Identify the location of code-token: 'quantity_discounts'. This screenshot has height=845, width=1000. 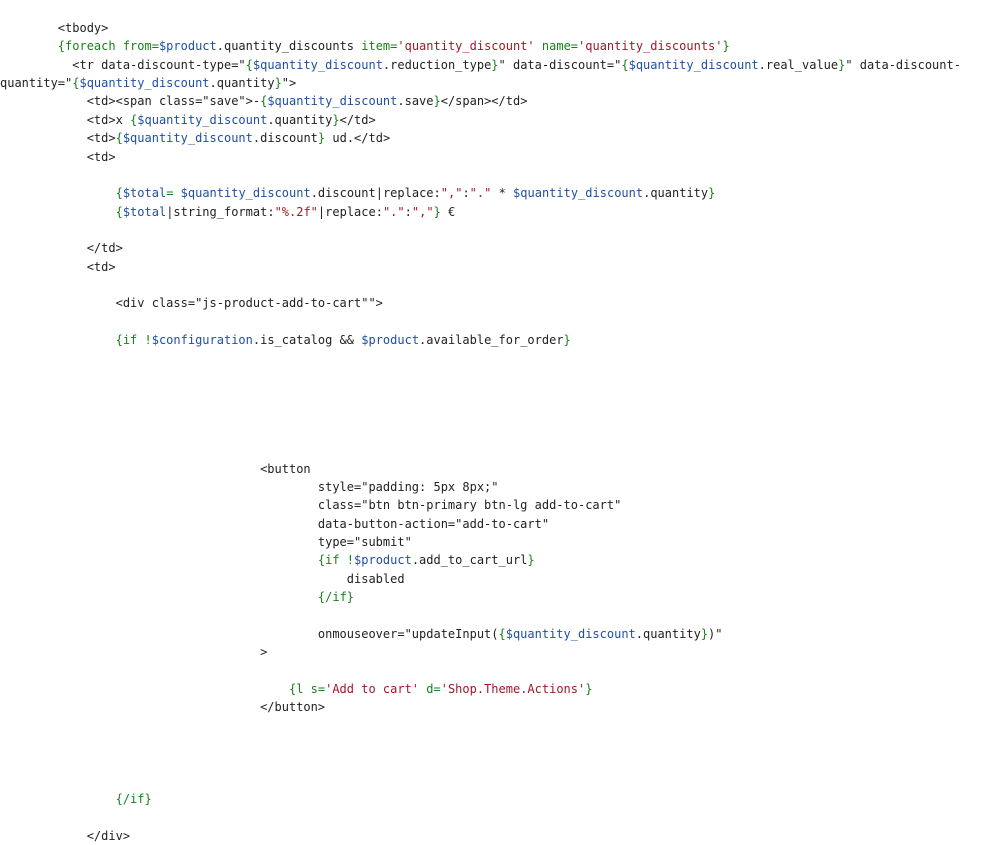
(650, 46).